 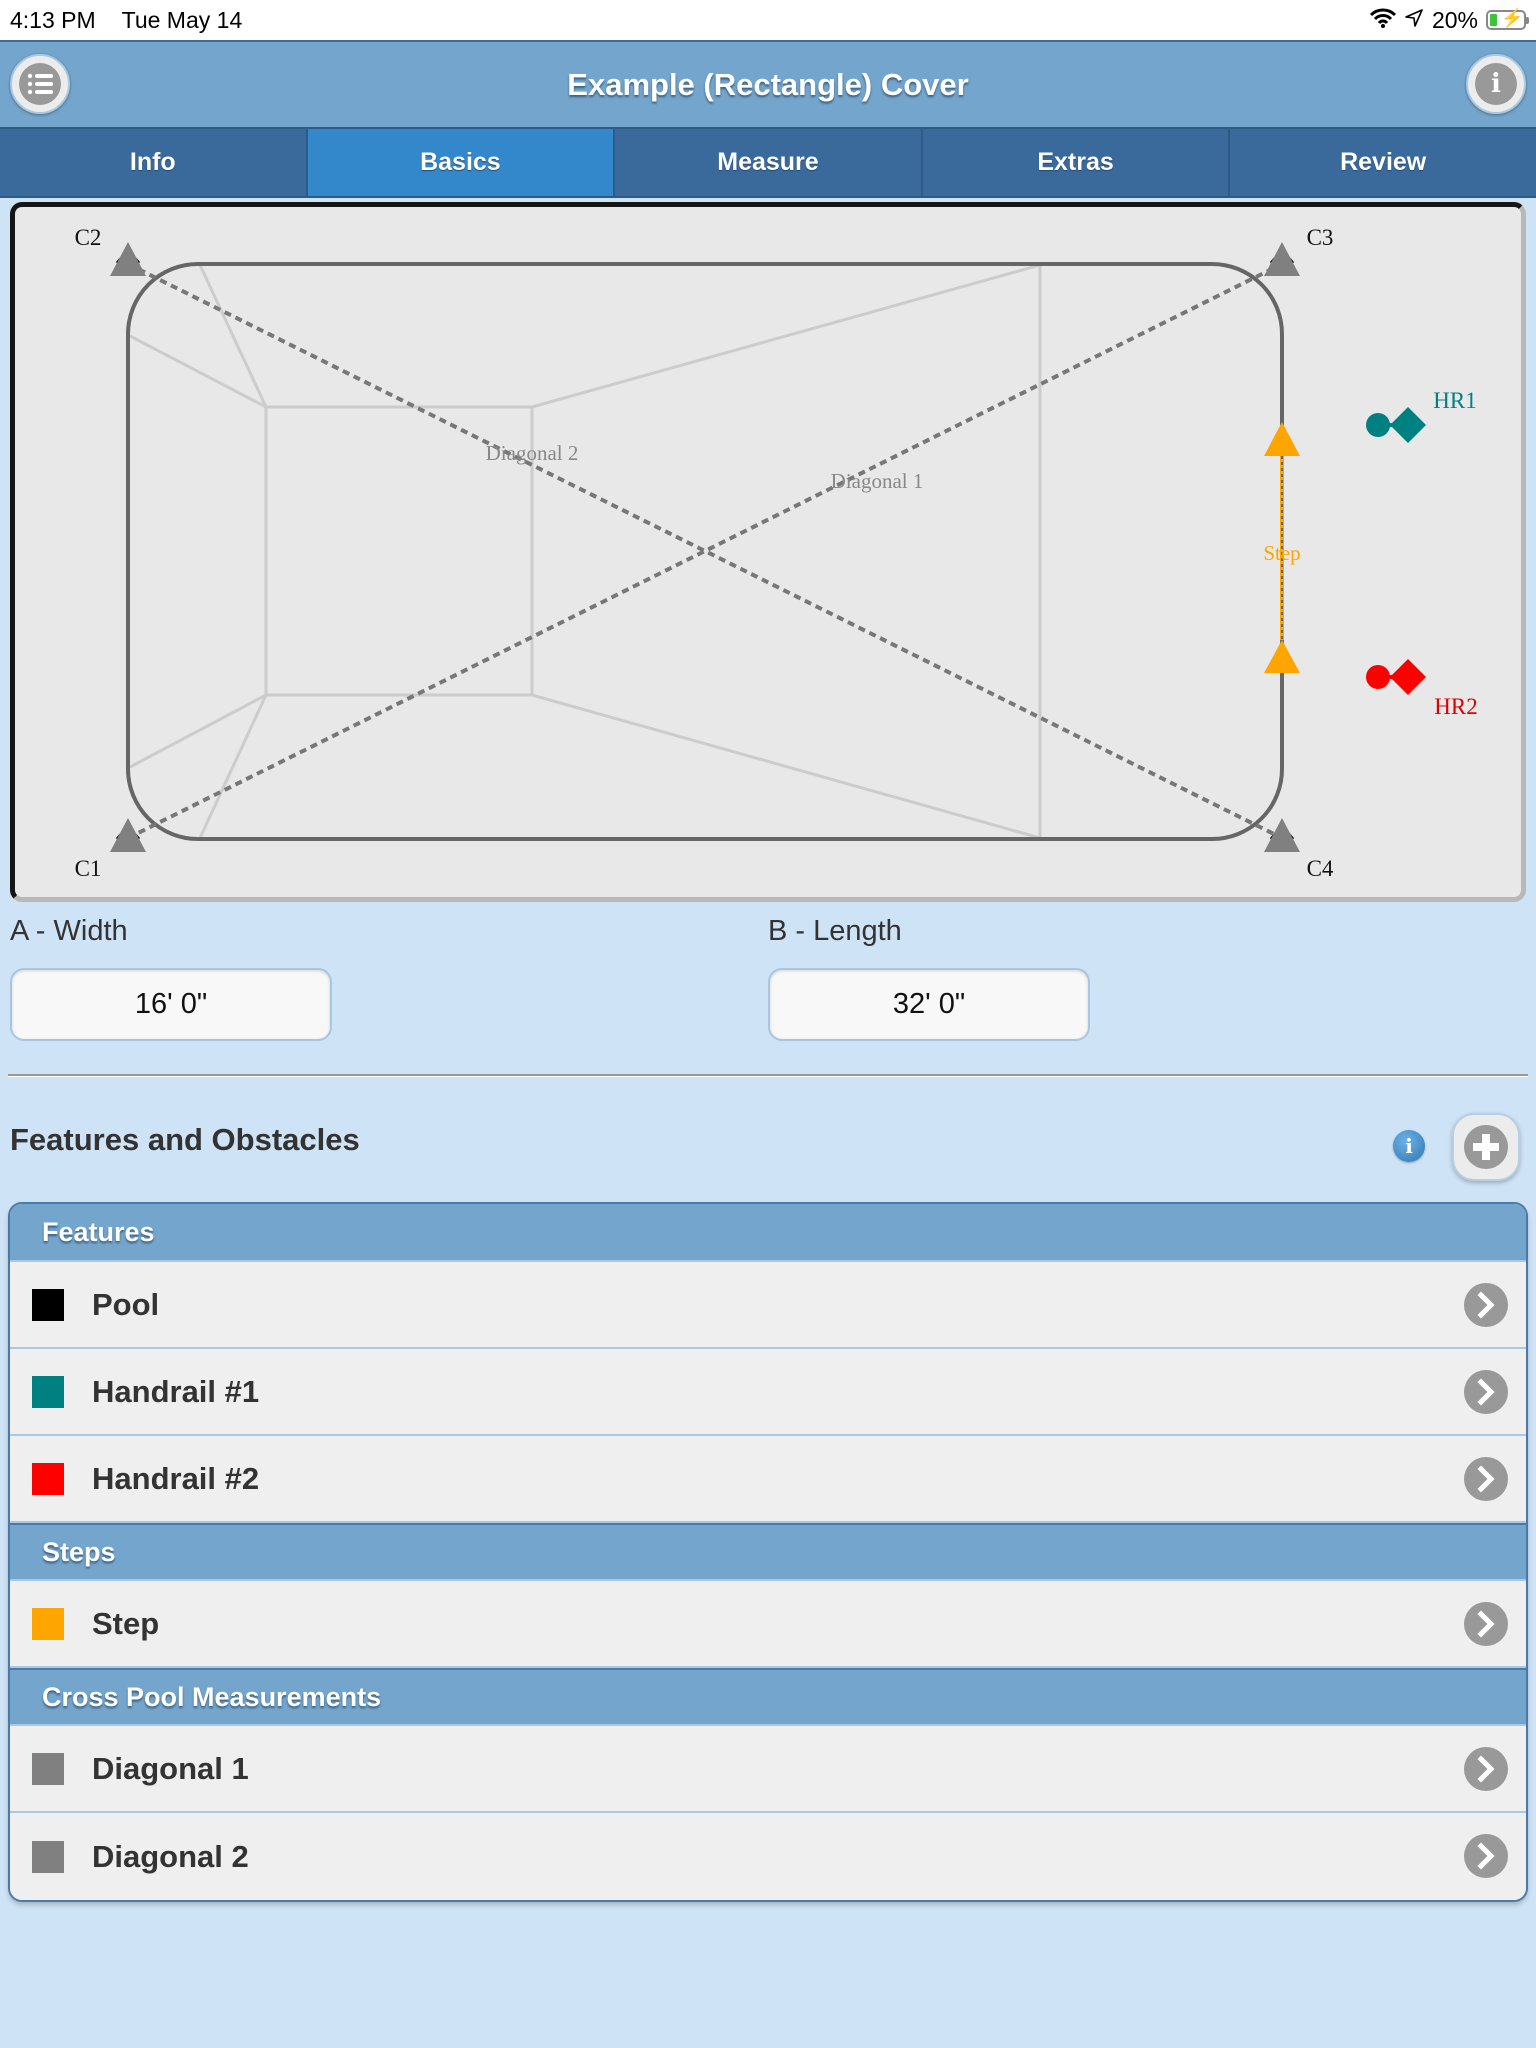 I want to click on corner-c2-label: C2, so click(x=88, y=237).